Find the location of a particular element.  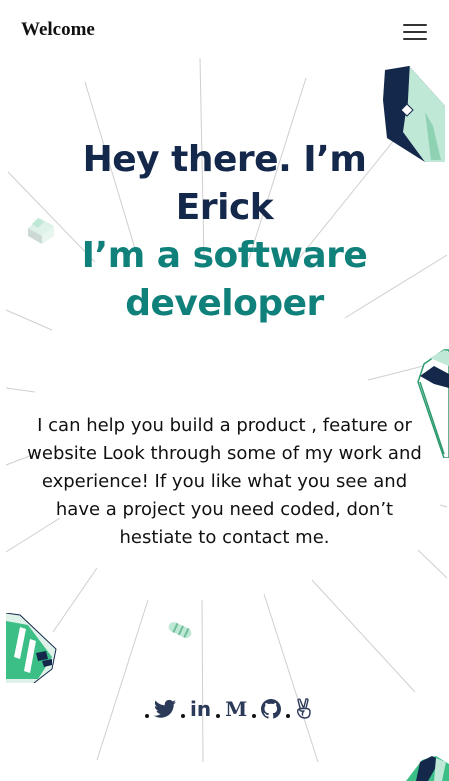

angellist-glyph is located at coordinates (304, 708).